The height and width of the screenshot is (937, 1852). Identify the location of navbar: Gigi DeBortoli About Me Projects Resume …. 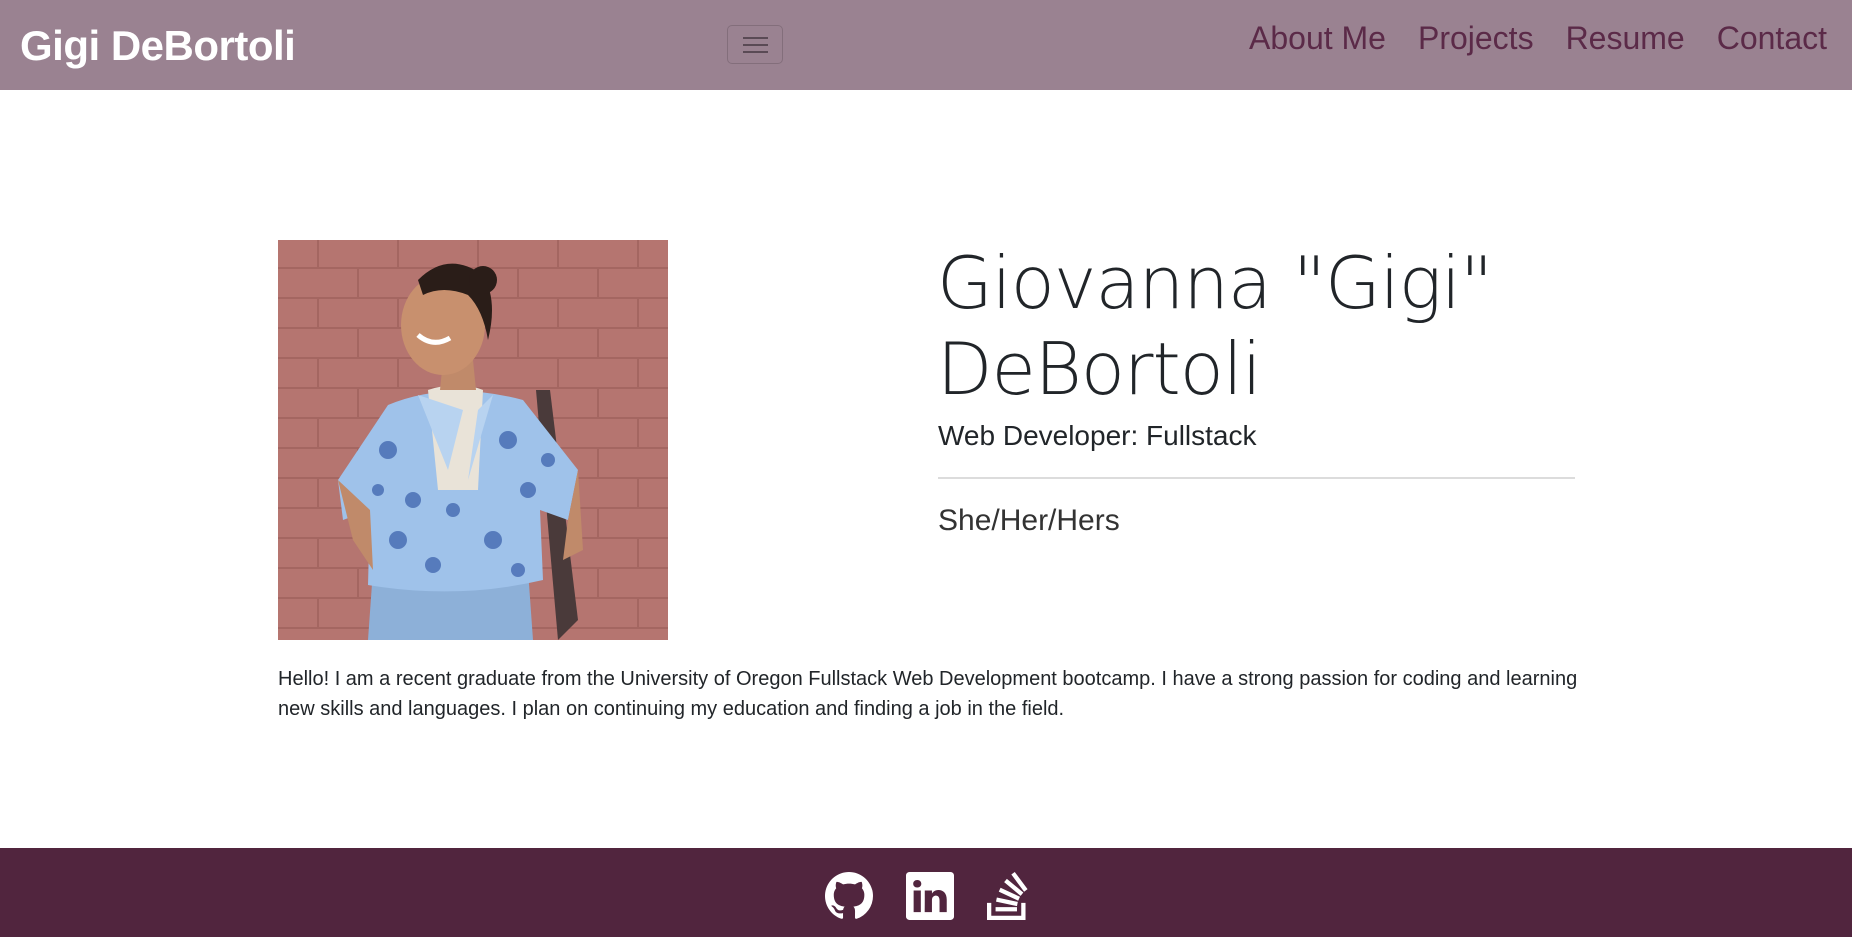
(926, 45).